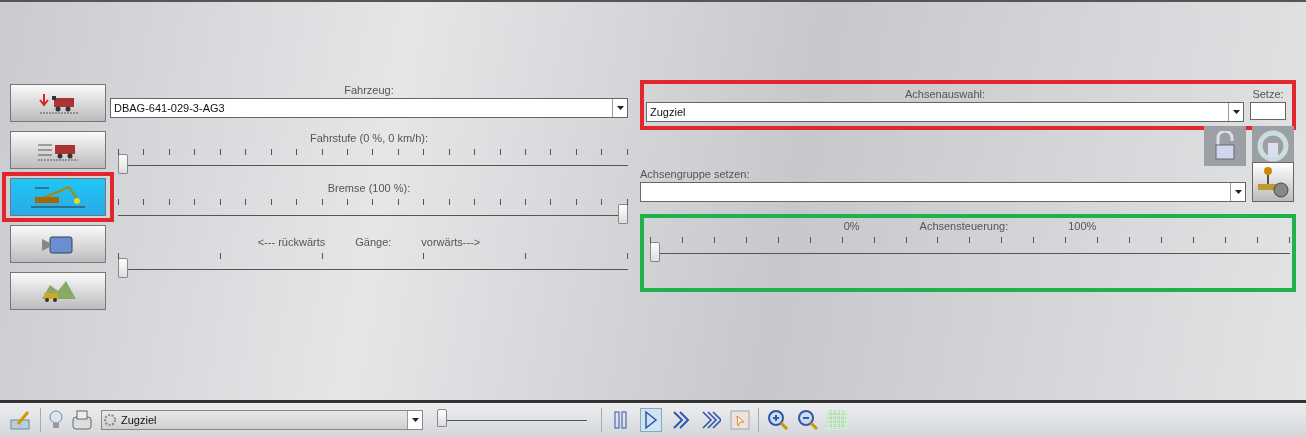  I want to click on crane-icon, so click(58, 197).